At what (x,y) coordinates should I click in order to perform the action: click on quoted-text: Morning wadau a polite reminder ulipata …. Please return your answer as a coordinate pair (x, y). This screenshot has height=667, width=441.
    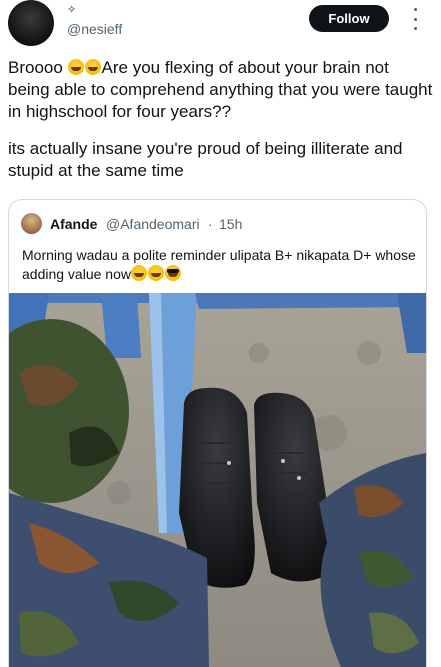
    Looking at the image, I should click on (219, 265).